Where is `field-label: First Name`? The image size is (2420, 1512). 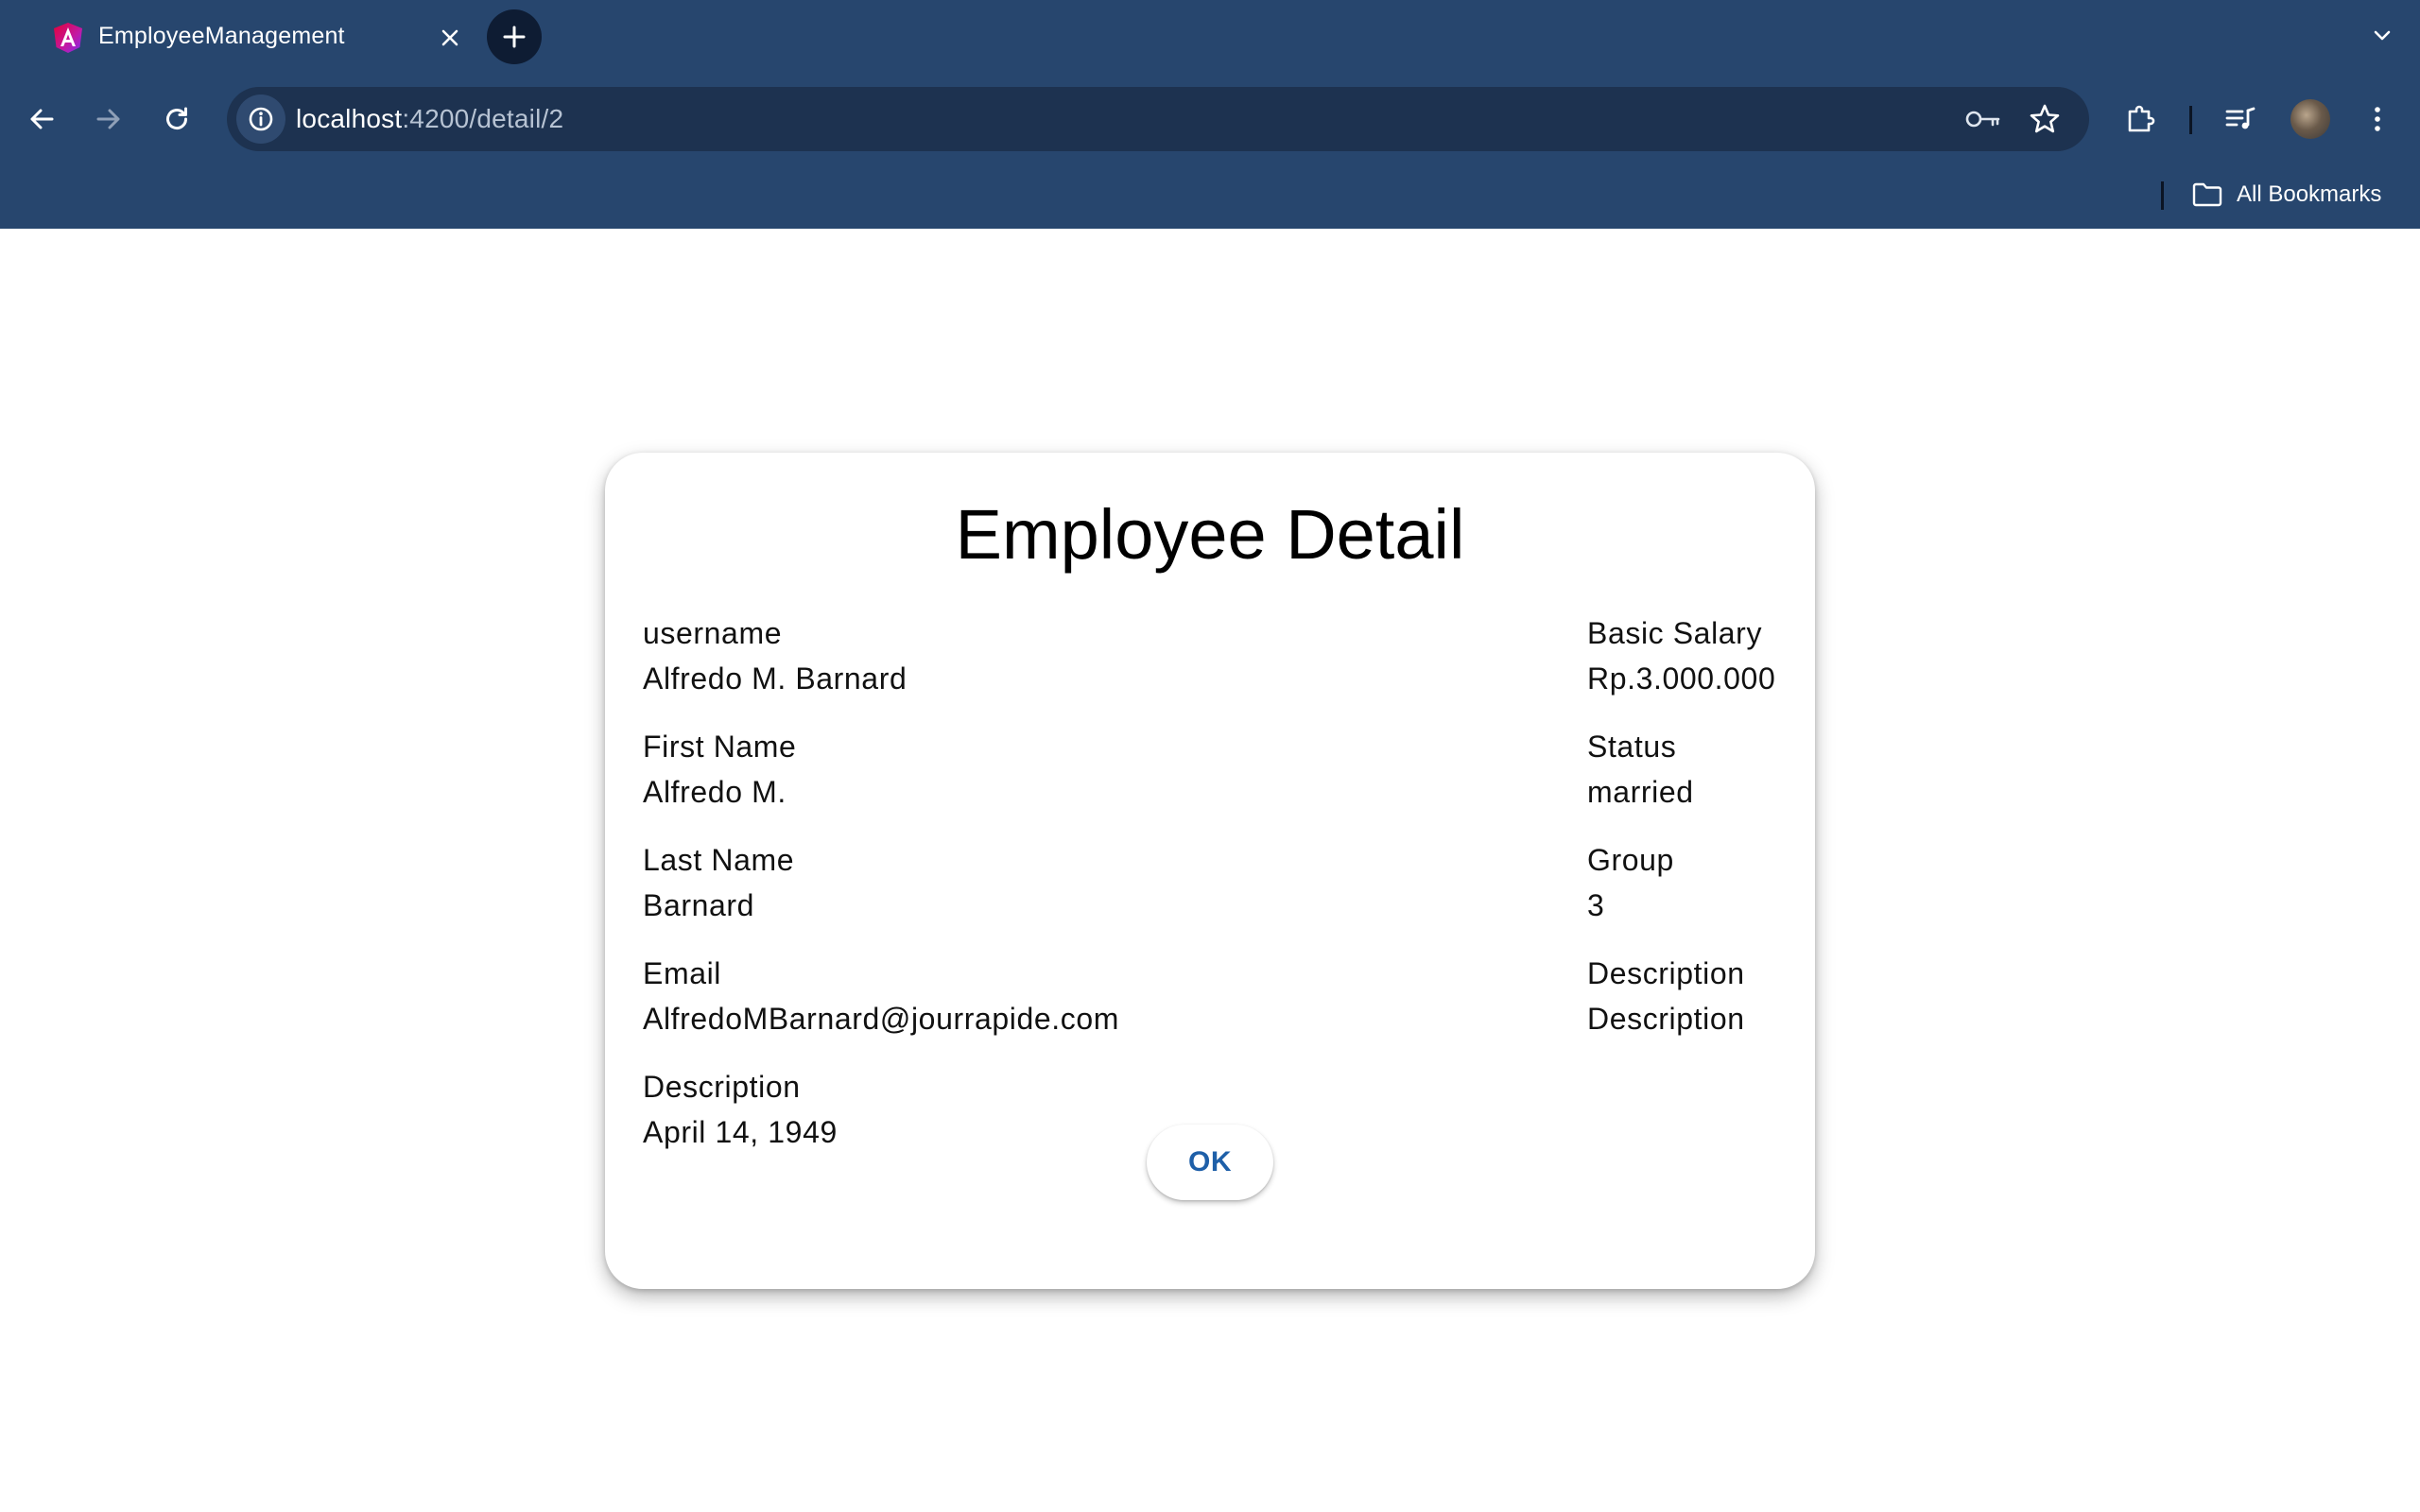 field-label: First Name is located at coordinates (720, 747).